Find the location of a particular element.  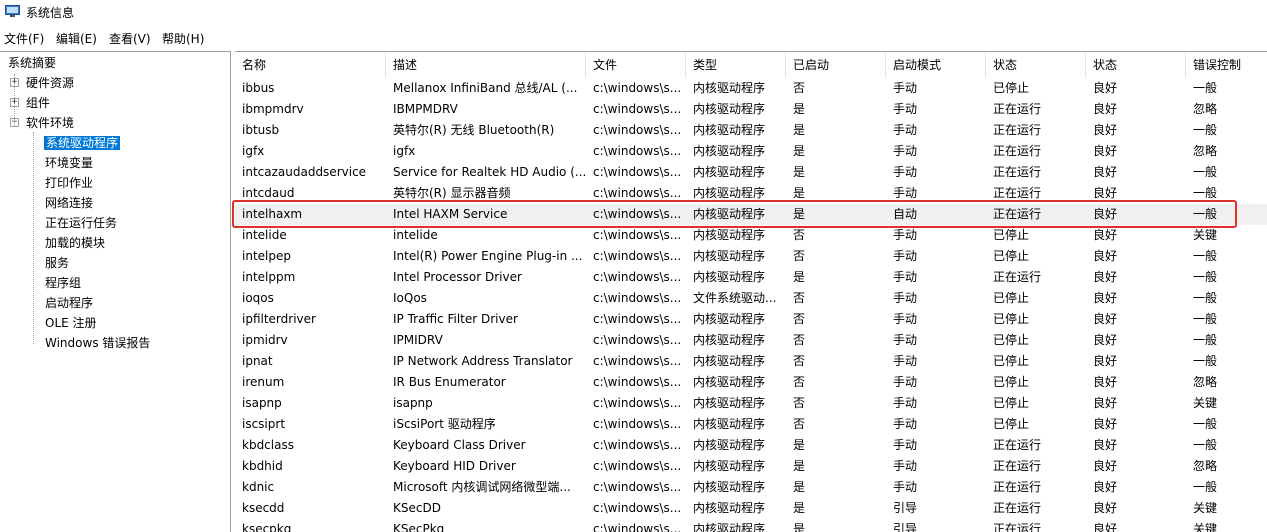

cell-name: ioqos is located at coordinates (258, 298).